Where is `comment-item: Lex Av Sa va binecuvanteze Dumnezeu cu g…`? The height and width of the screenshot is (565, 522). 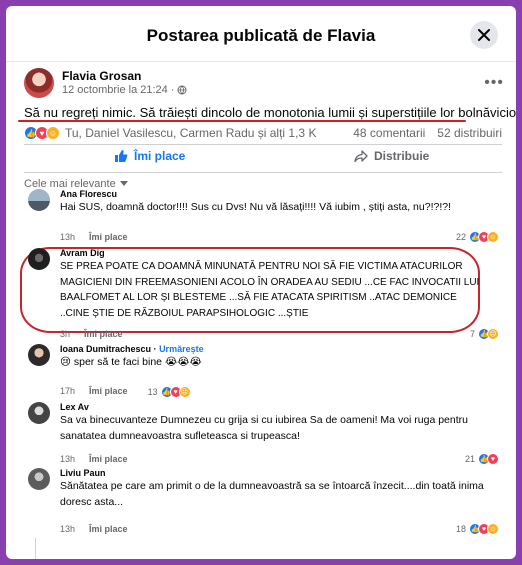
comment-item: Lex Av Sa va binecuvanteze Dumnezeu cu g… is located at coordinates (263, 433).